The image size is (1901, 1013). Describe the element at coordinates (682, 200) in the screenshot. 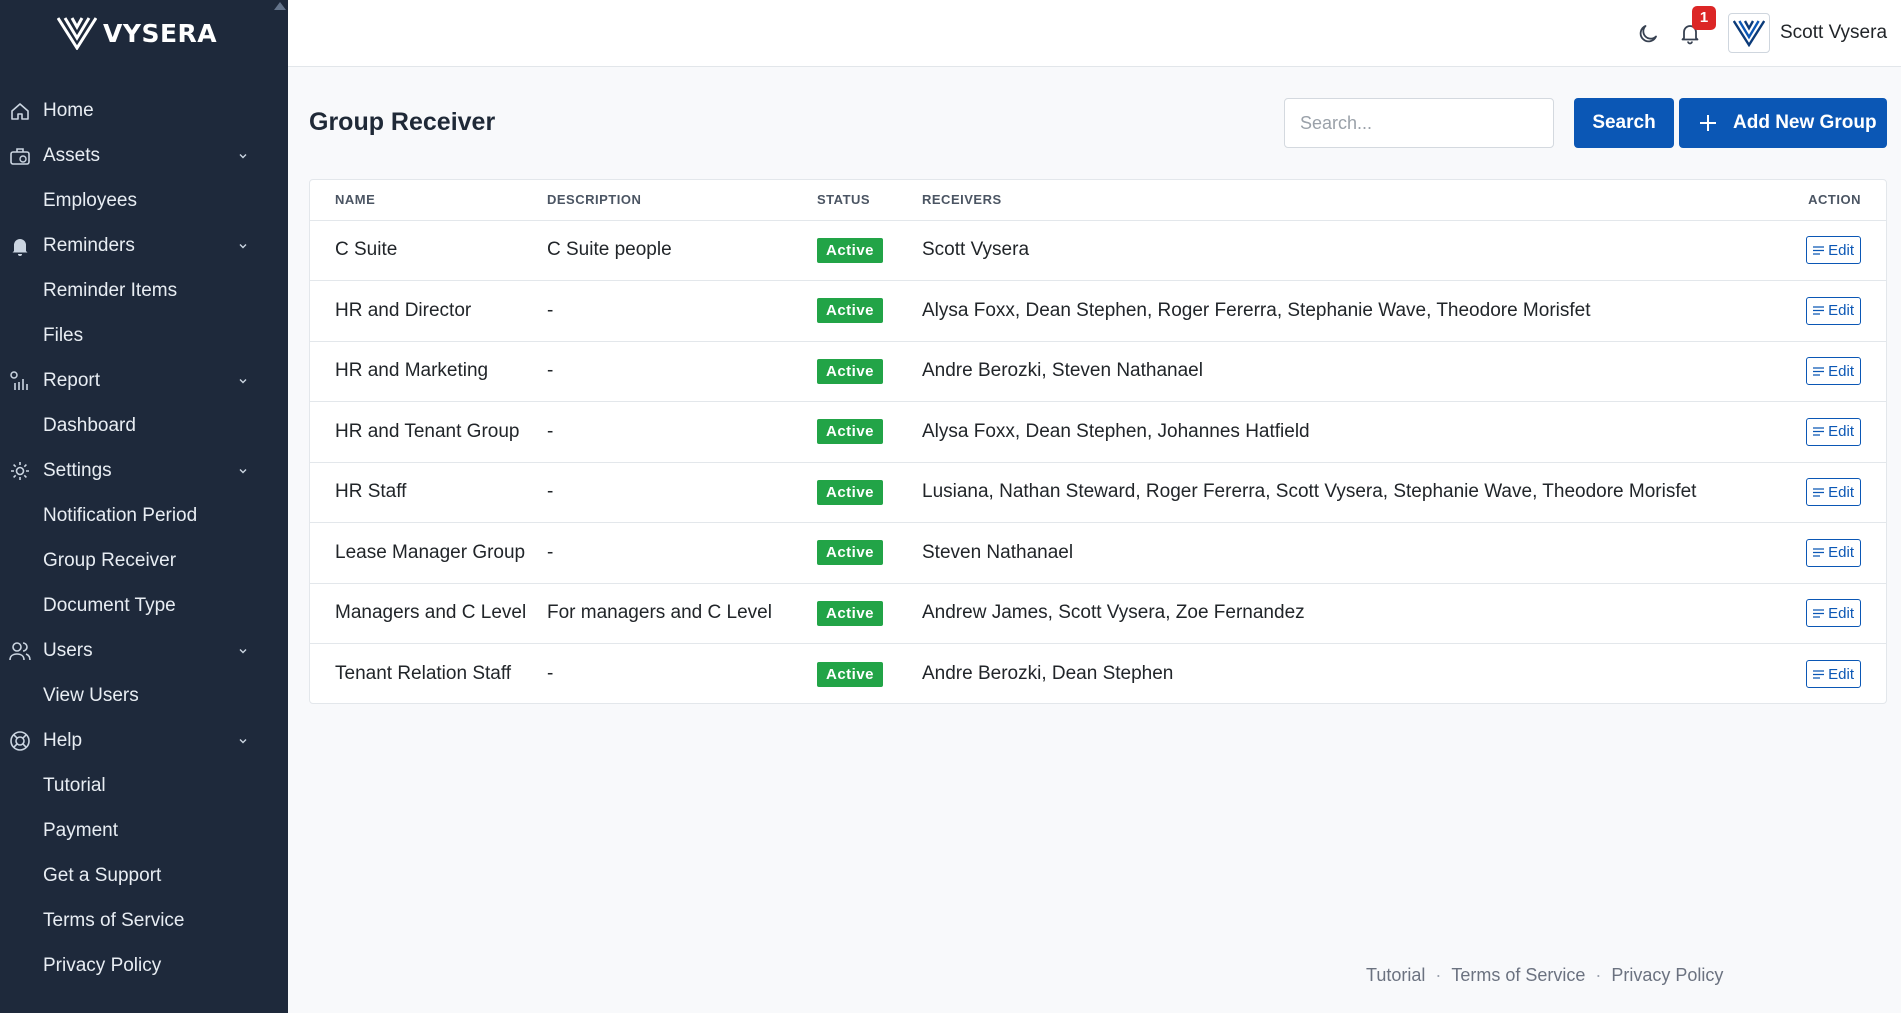

I see `col-header-description: DESCRIPTION` at that location.